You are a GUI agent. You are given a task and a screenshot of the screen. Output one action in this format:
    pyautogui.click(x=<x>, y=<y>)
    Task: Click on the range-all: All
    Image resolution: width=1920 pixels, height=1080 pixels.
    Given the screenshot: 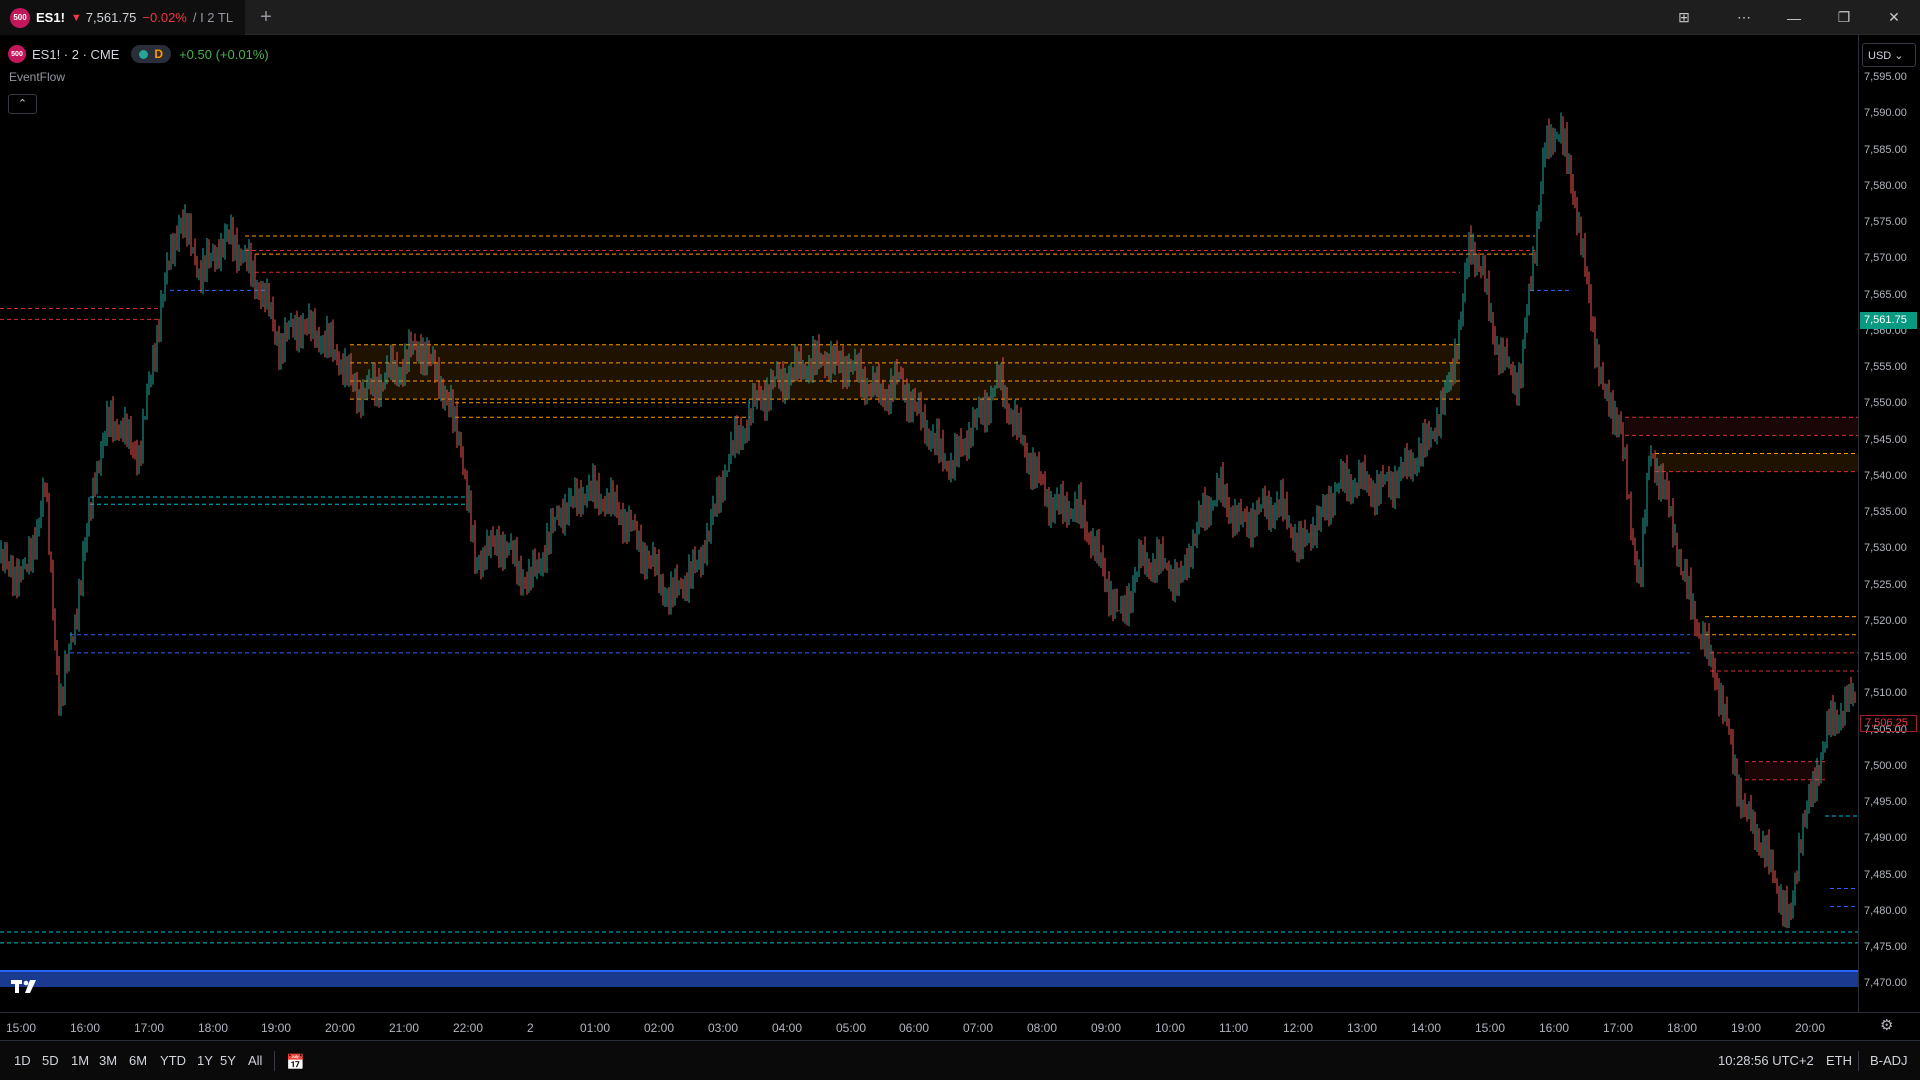 What is the action you would take?
    pyautogui.click(x=255, y=1060)
    